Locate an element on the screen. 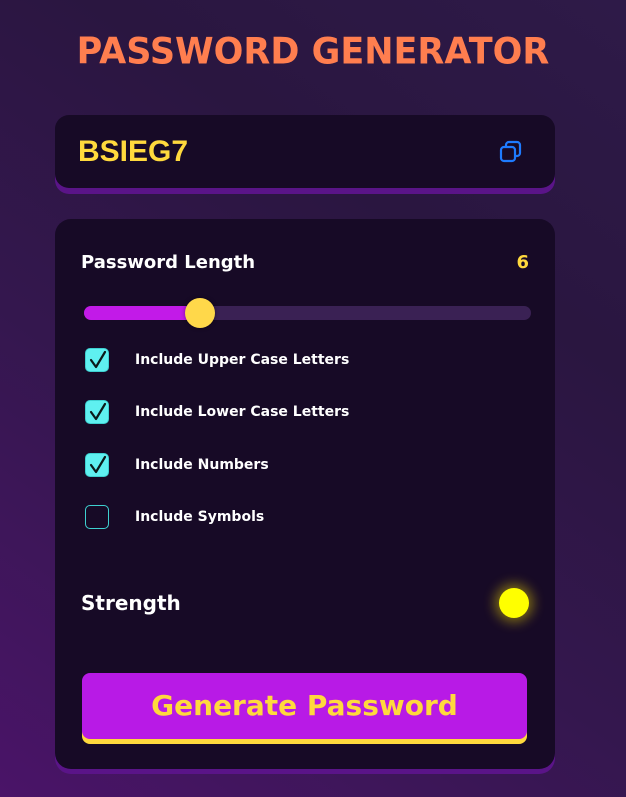  symbols-checkbox is located at coordinates (97, 517).